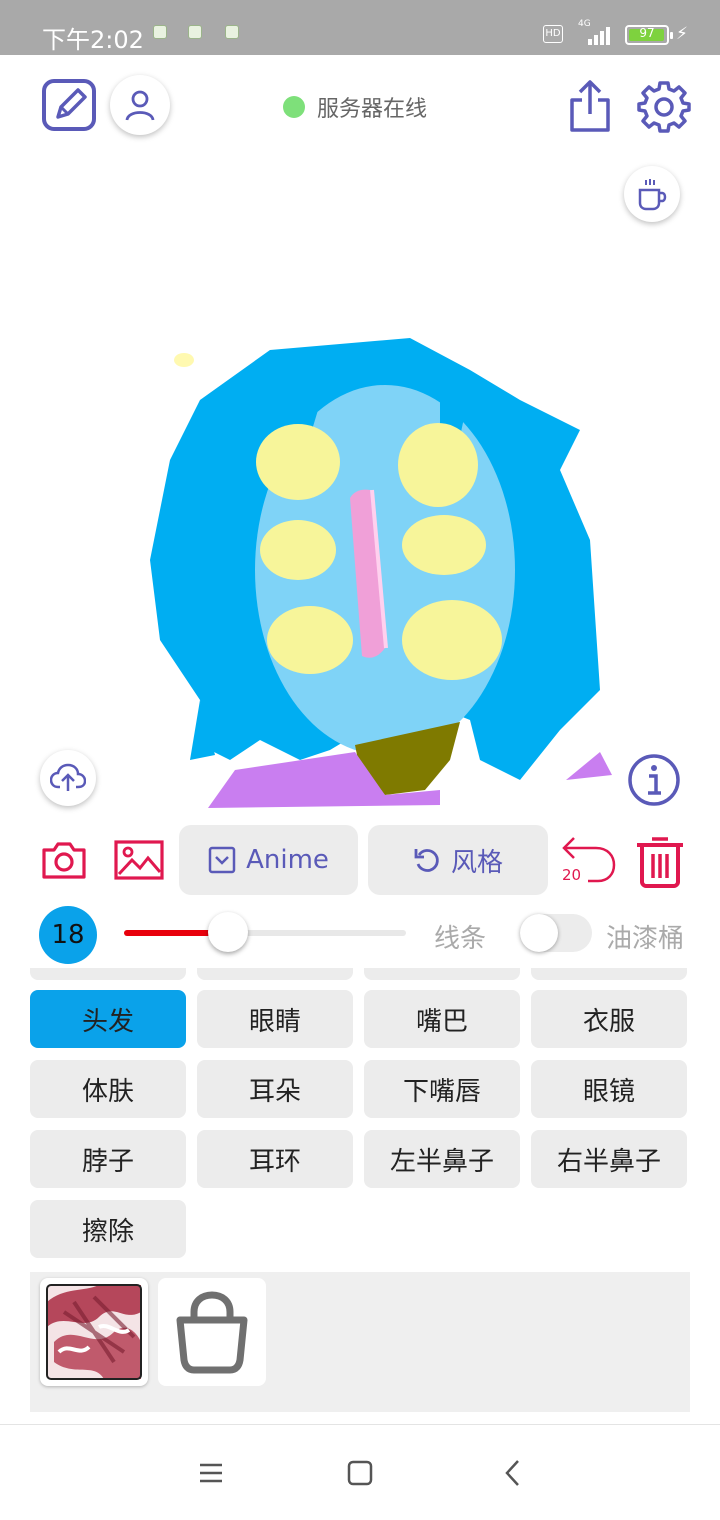 The height and width of the screenshot is (1520, 720). I want to click on undo-button: 20, so click(588, 860).